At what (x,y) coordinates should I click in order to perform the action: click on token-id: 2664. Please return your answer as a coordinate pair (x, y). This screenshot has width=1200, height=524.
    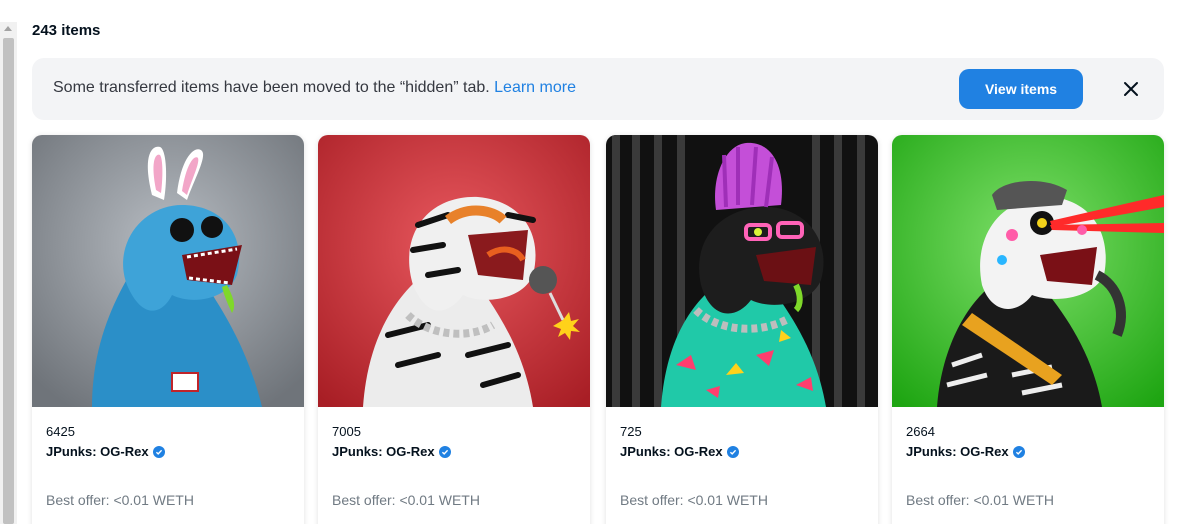
    Looking at the image, I should click on (920, 431).